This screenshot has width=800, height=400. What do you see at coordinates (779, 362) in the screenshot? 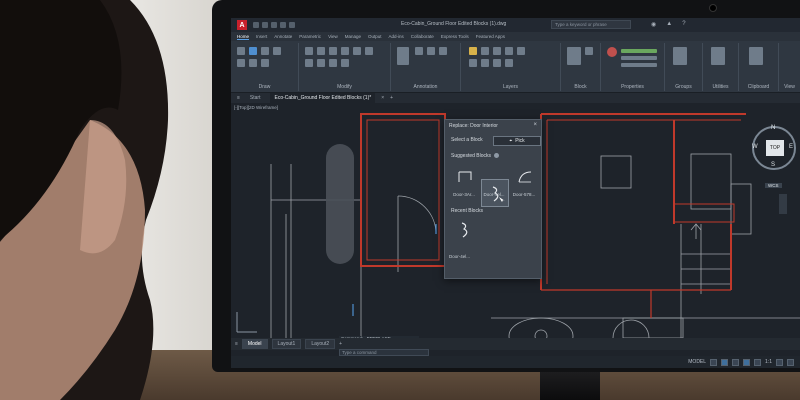
I see `settings-icon` at bounding box center [779, 362].